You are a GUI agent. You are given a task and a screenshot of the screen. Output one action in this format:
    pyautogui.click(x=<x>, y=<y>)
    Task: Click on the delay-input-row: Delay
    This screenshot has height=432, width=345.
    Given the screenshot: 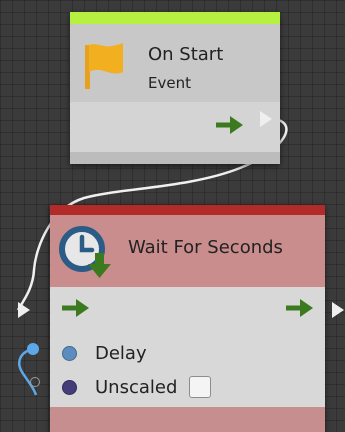 What is the action you would take?
    pyautogui.click(x=104, y=353)
    